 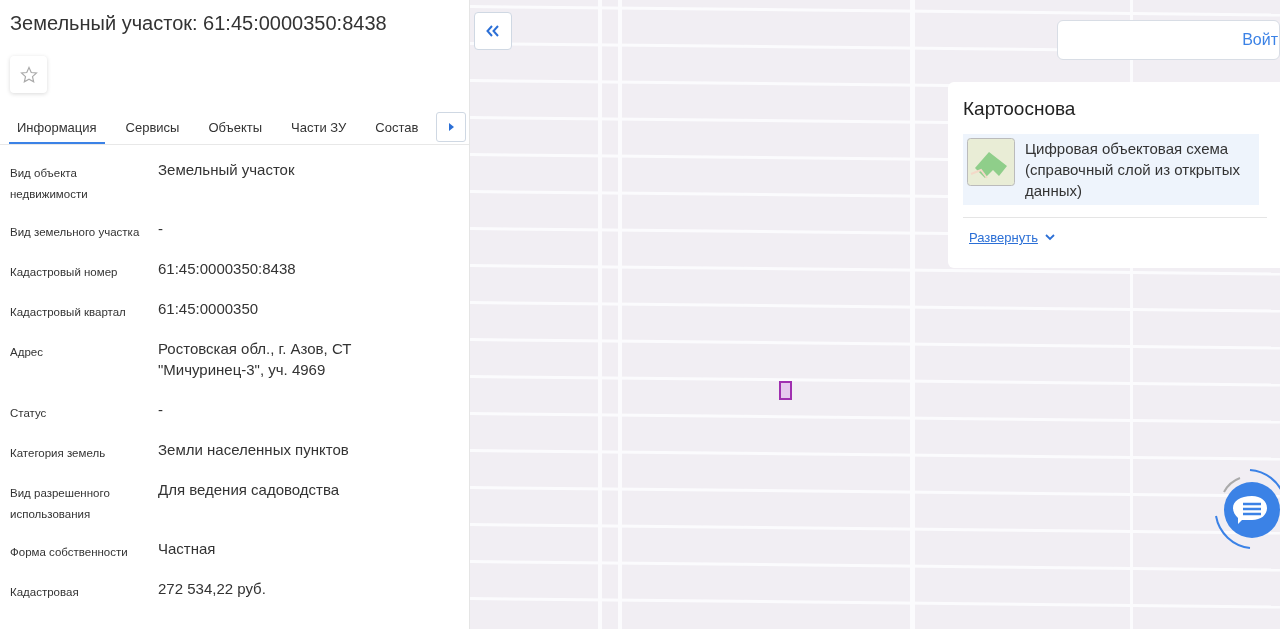 I want to click on field-value: Ростовская обл., г. Азов, СТ "Мичуринец-3", уч. 4969, so click(x=255, y=359).